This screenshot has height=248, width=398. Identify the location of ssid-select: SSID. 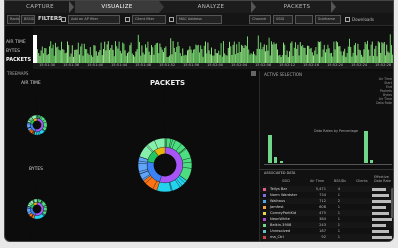
(283, 19).